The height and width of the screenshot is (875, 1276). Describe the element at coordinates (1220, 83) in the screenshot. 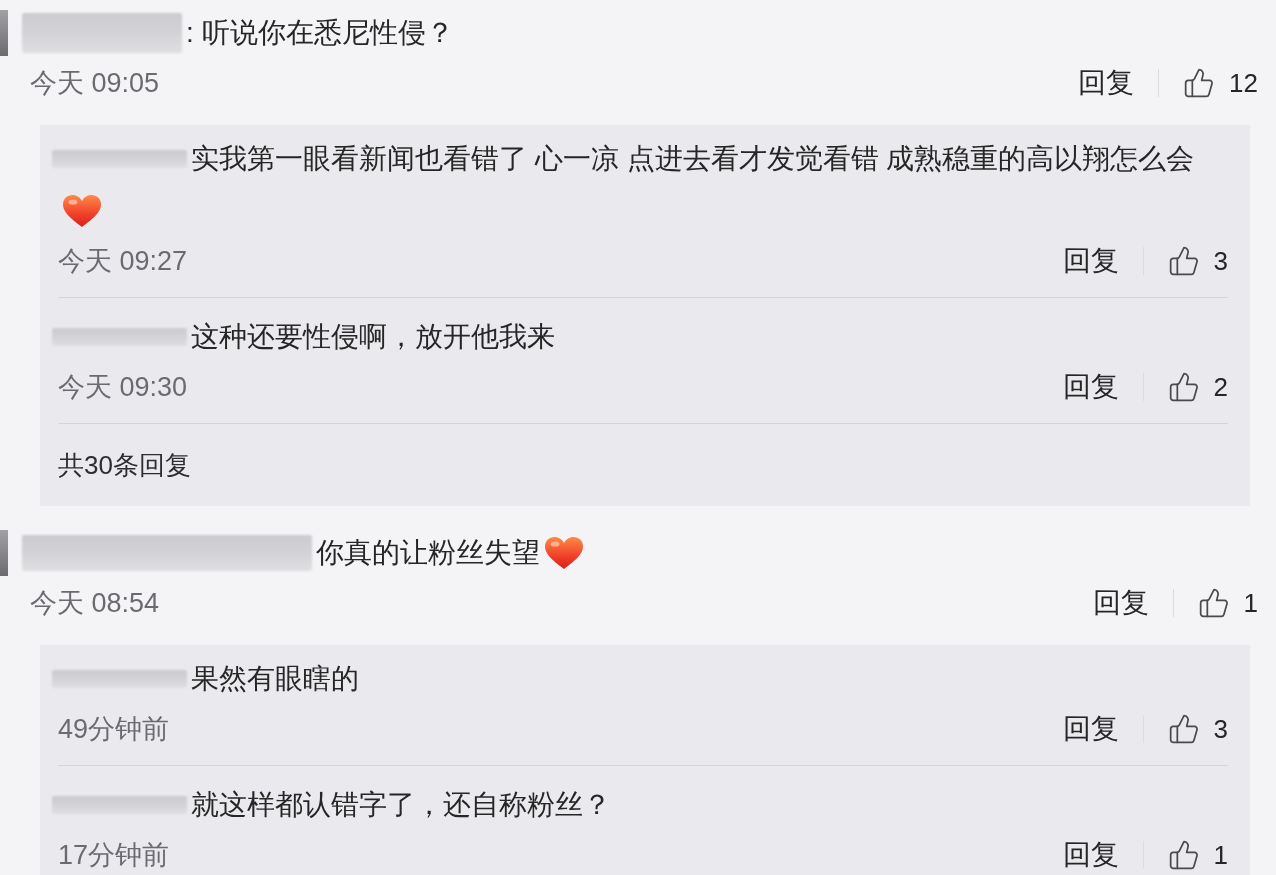

I see `like-button: 12` at that location.